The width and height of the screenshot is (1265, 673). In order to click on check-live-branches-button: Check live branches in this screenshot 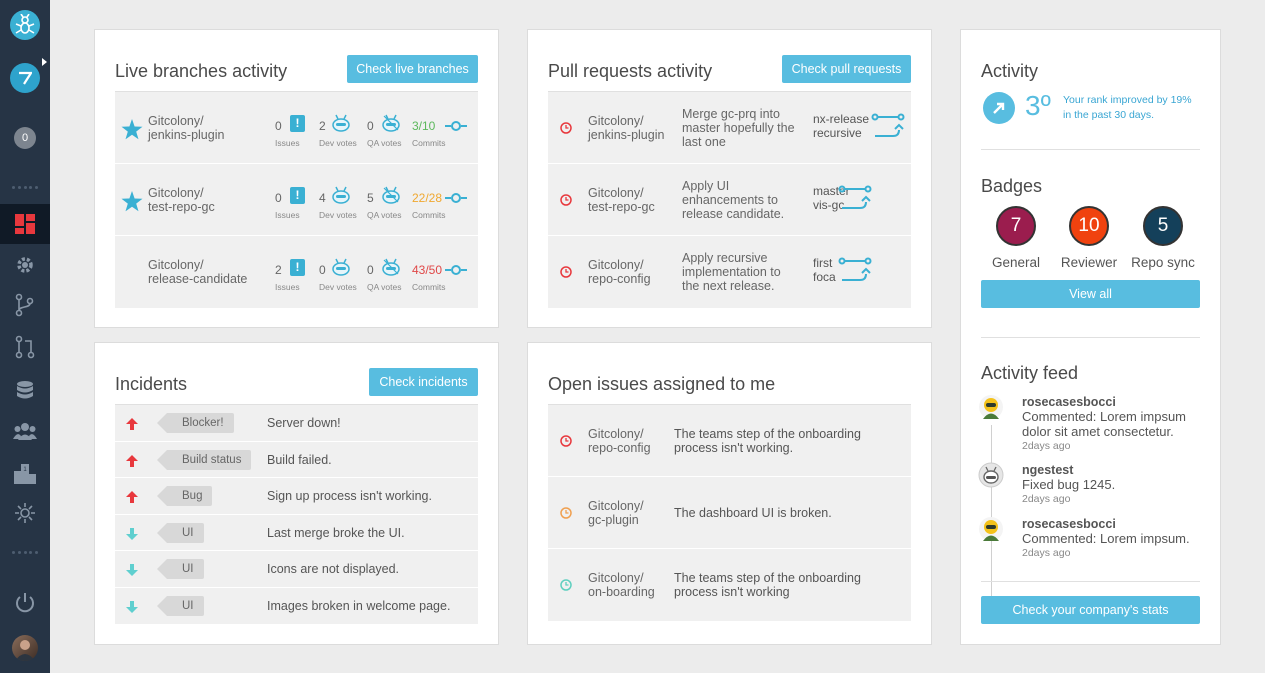, I will do `click(412, 69)`.